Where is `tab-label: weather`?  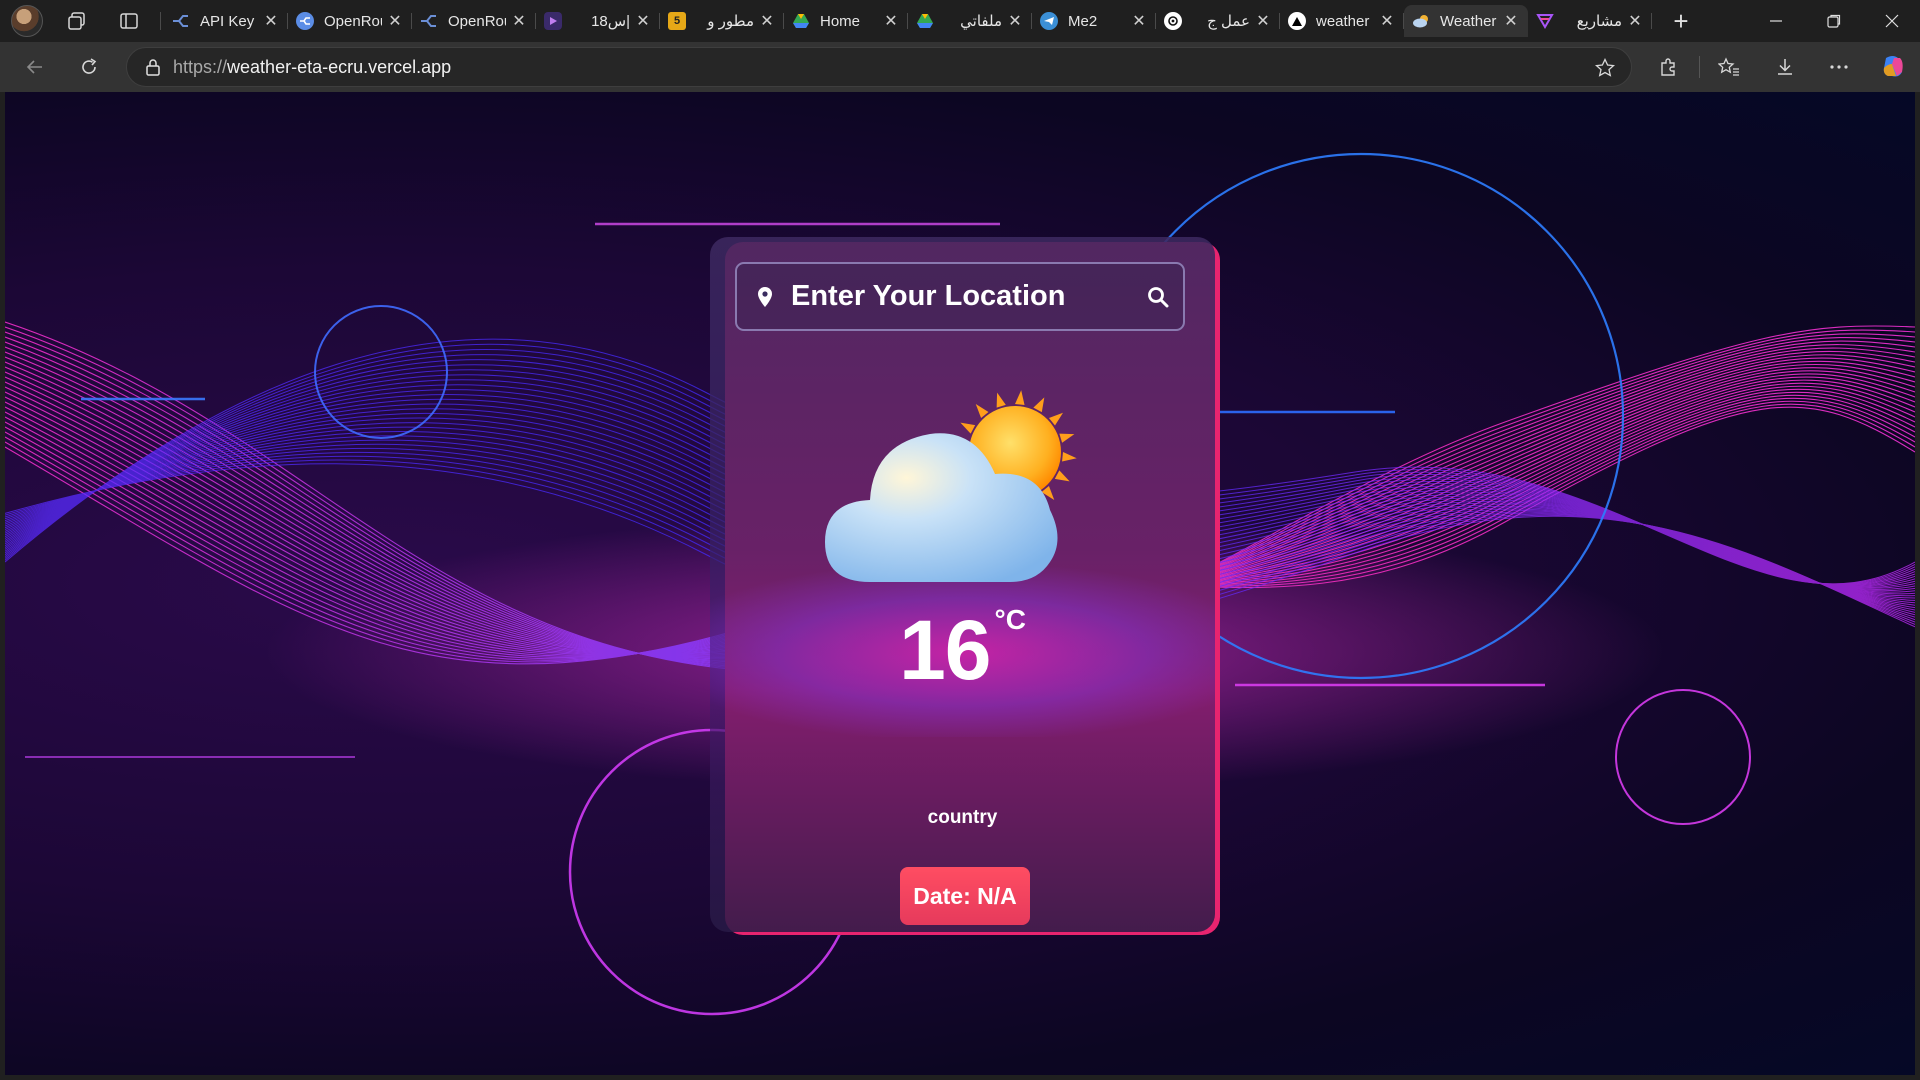 tab-label: weather is located at coordinates (1343, 21).